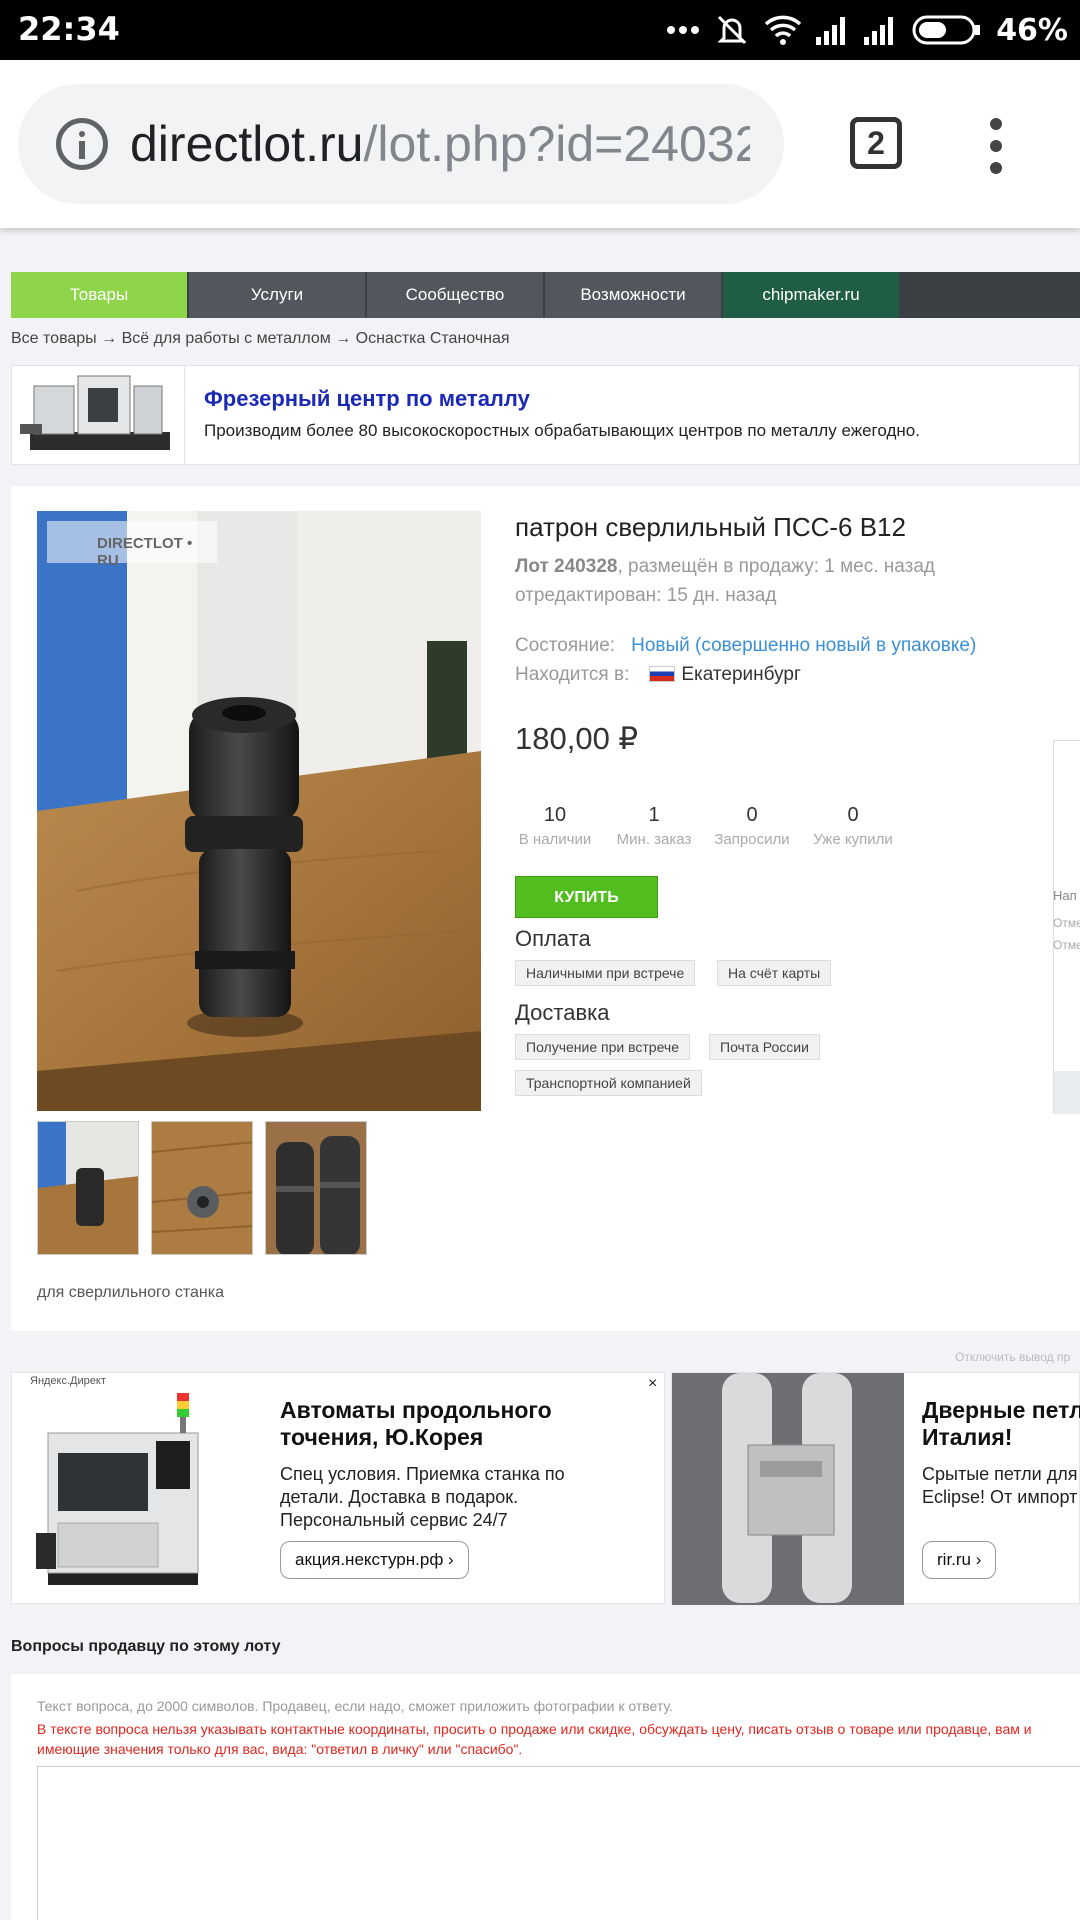 The width and height of the screenshot is (1080, 1920). What do you see at coordinates (1001, 1424) in the screenshot?
I see `ad-title: Дверные петл Италия!` at bounding box center [1001, 1424].